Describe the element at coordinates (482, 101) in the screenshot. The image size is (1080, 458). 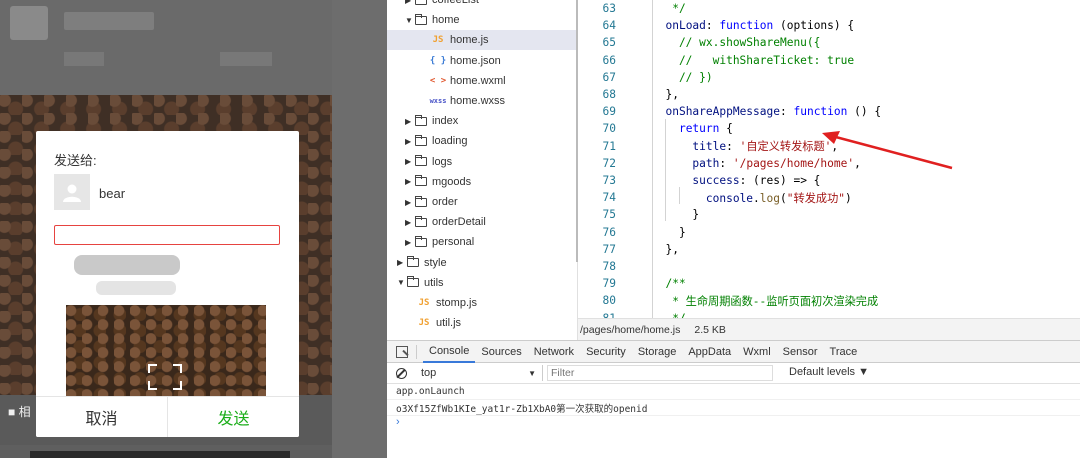
I see `tree-file: wxss home.wxss` at that location.